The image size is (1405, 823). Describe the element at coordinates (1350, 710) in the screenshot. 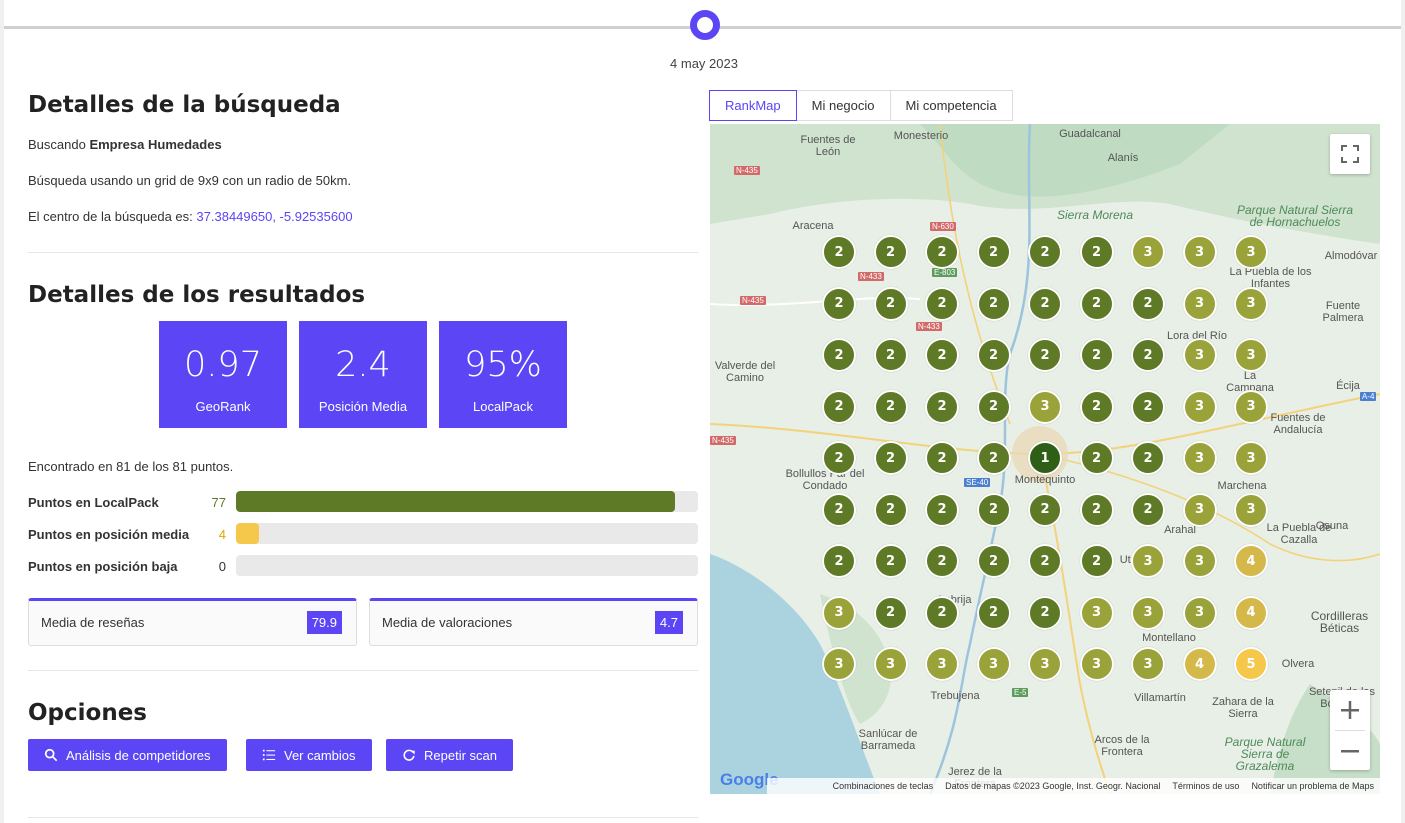

I see `zoom-in-button` at that location.